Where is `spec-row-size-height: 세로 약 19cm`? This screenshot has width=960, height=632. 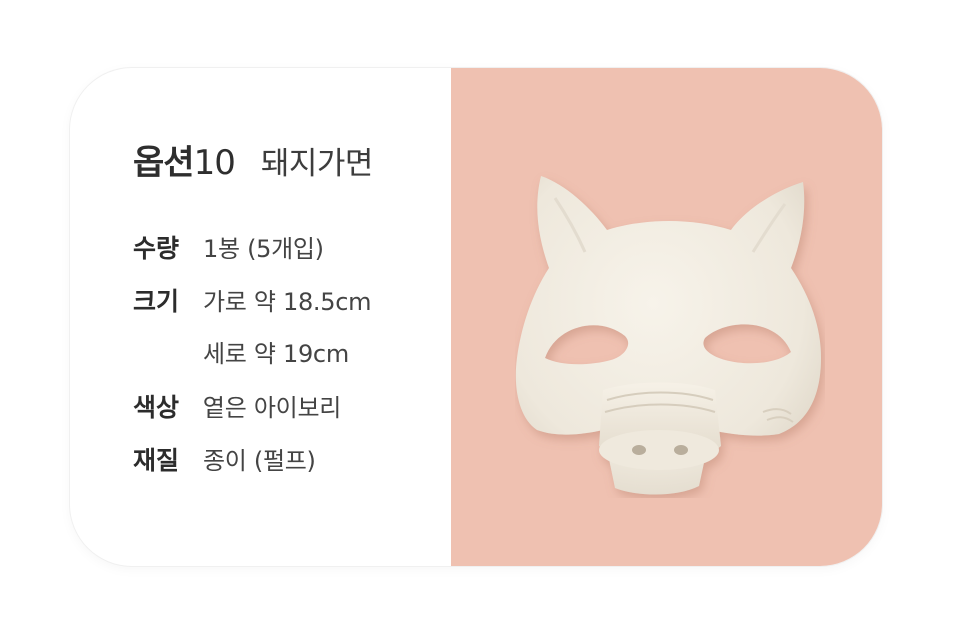
spec-row-size-height: 세로 약 19cm is located at coordinates (241, 354).